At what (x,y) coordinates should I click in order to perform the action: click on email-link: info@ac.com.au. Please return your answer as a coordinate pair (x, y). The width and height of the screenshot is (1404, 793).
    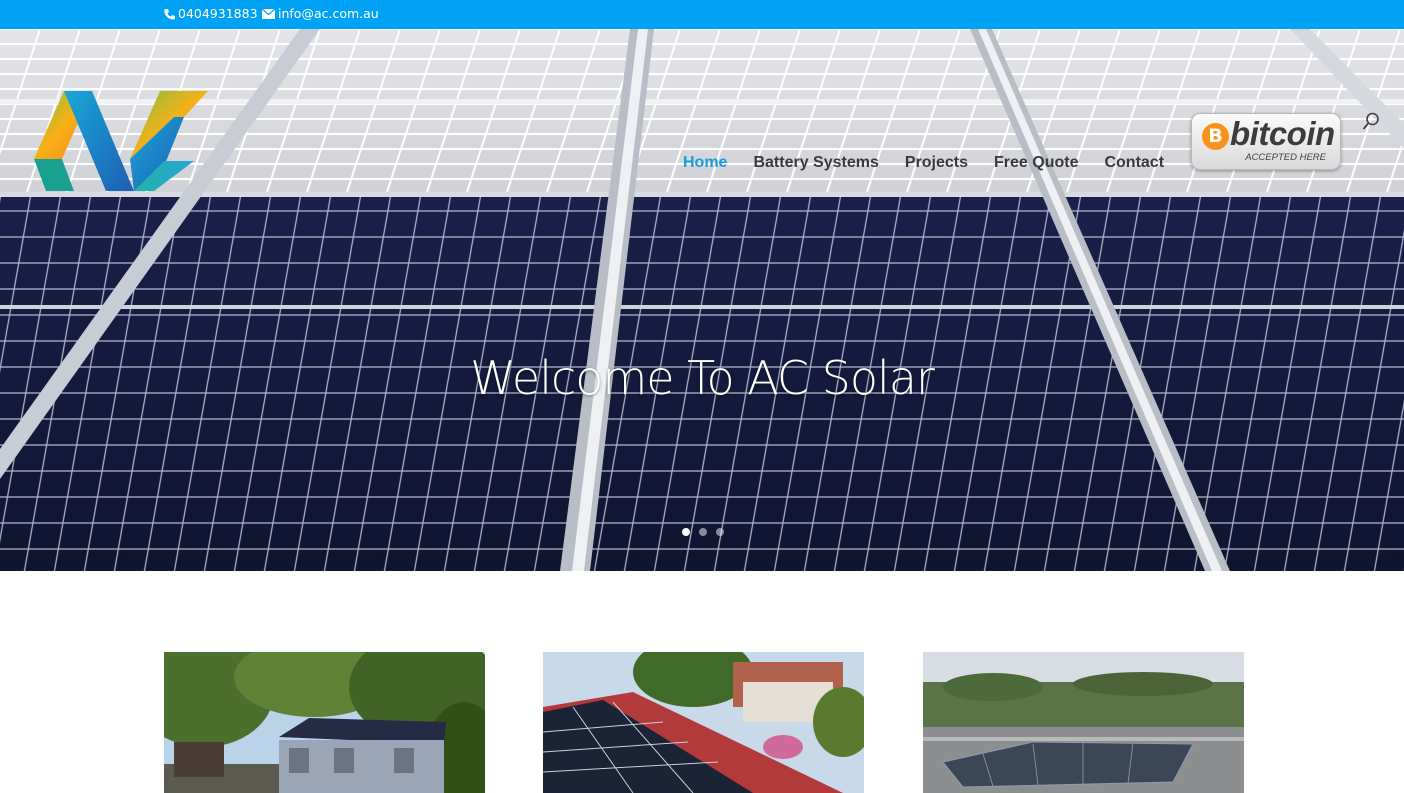
    Looking at the image, I should click on (320, 13).